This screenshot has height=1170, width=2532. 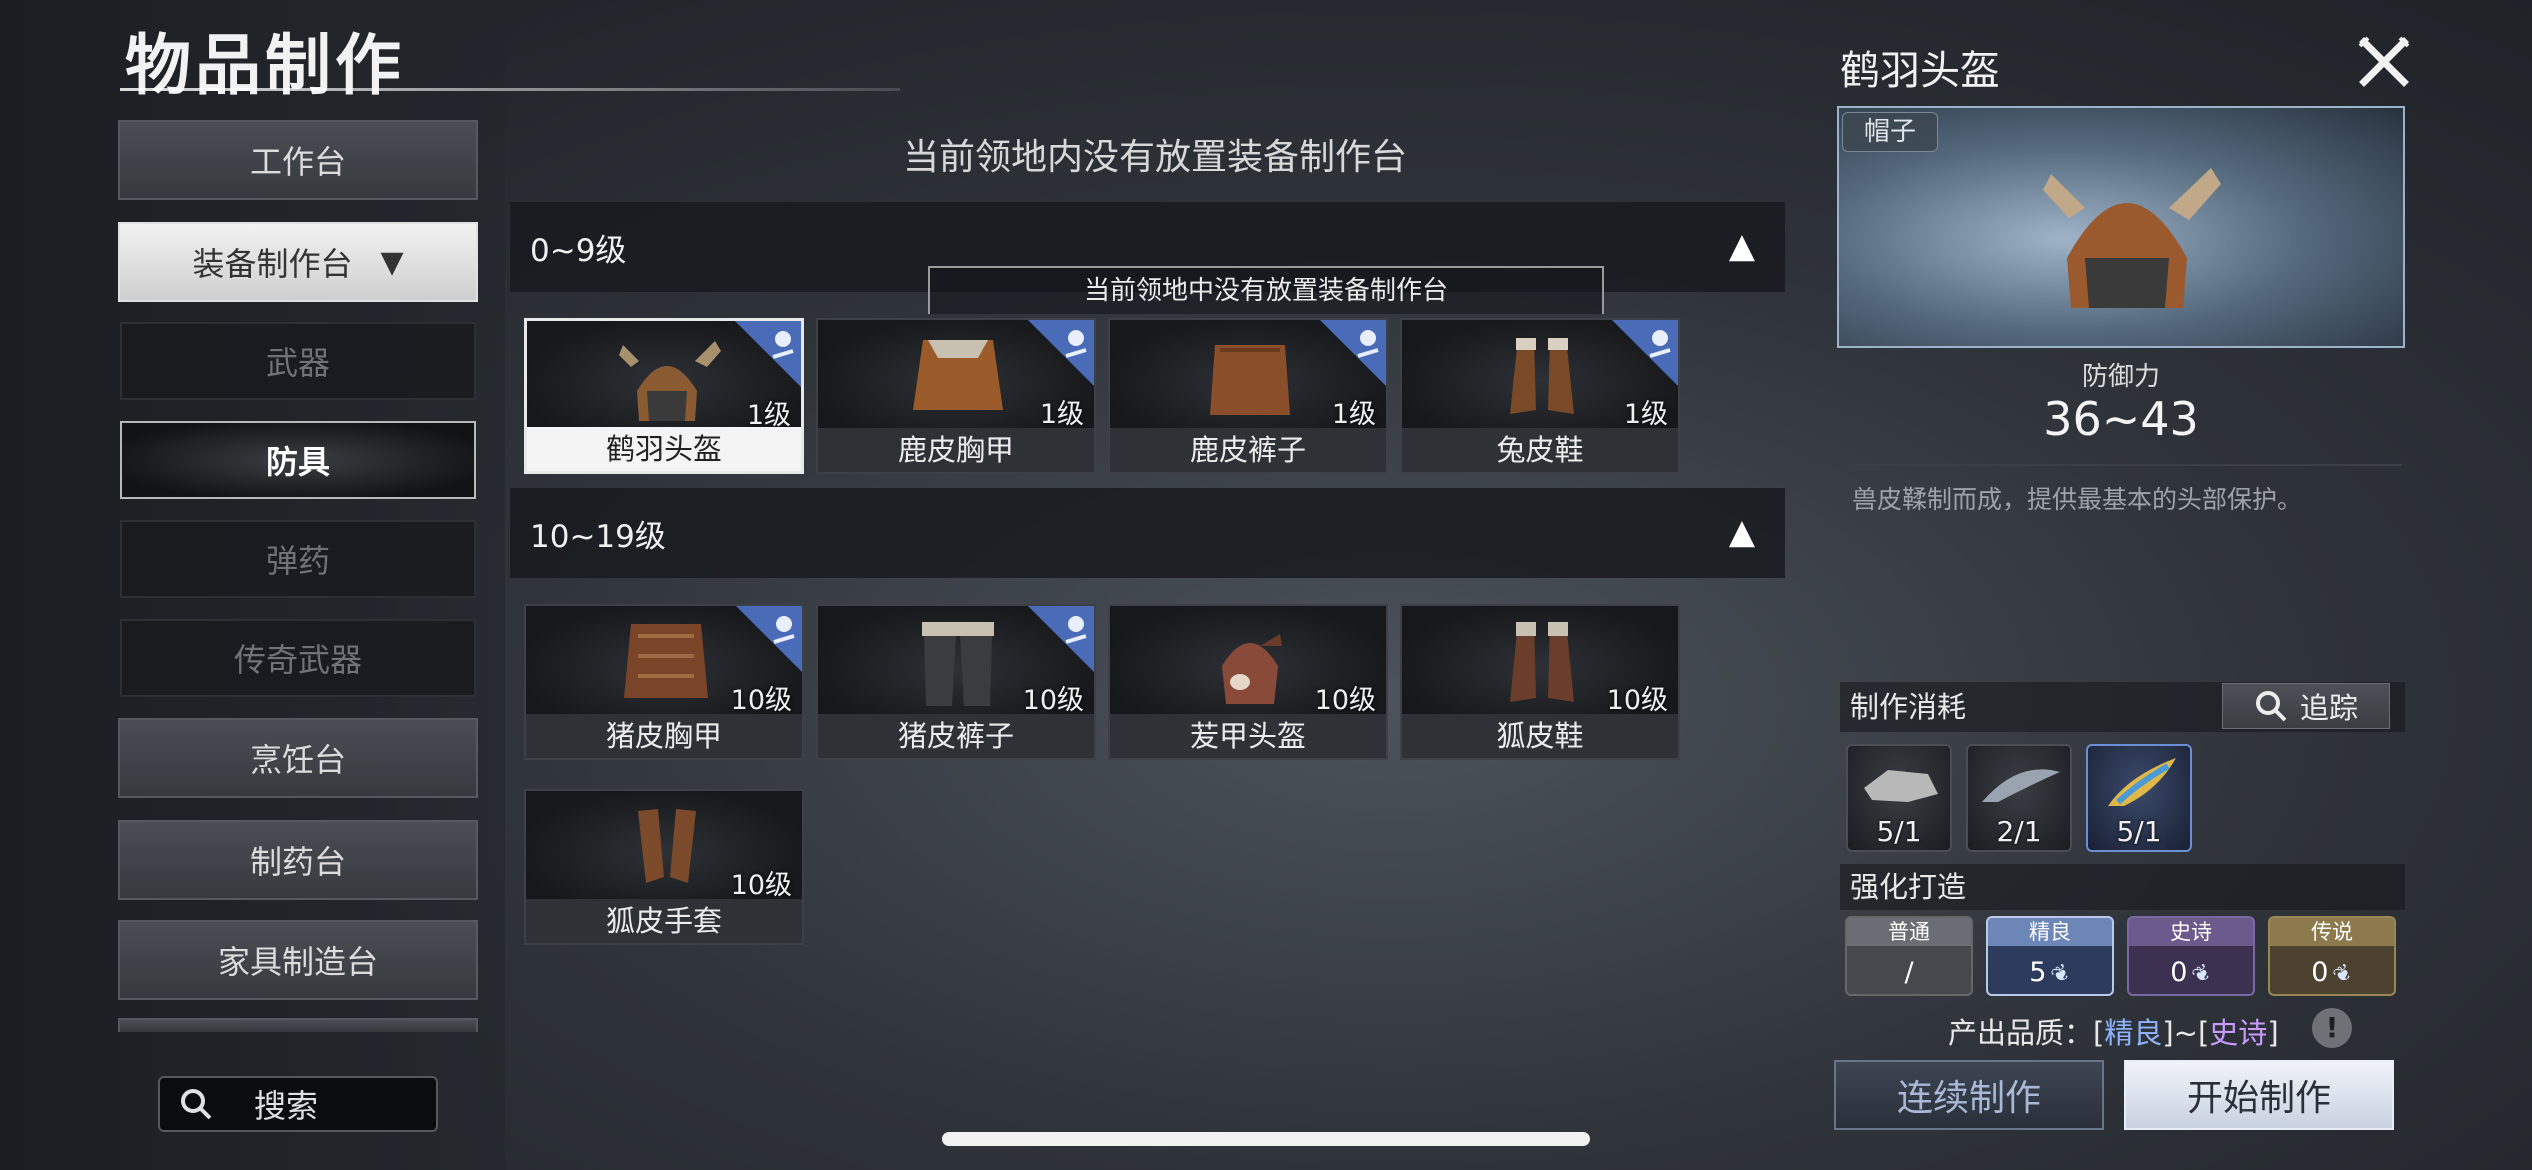 What do you see at coordinates (1909, 956) in the screenshot?
I see `quality-normal: 普通 /` at bounding box center [1909, 956].